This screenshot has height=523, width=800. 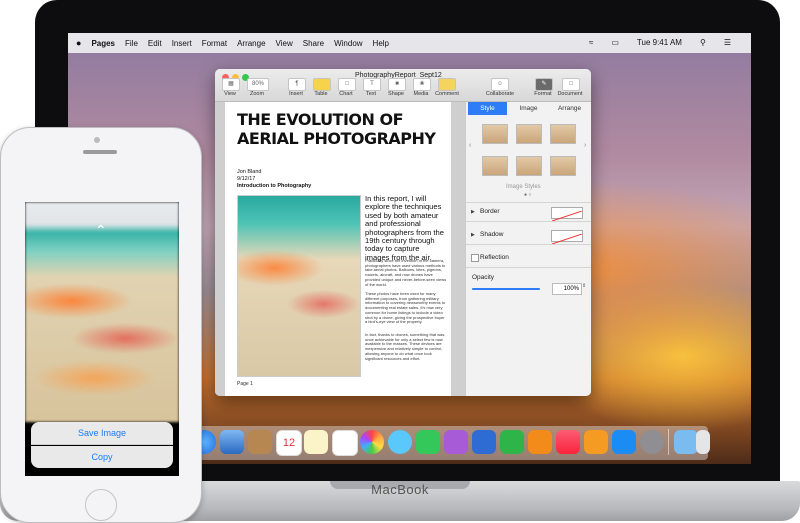 I want to click on menu-item-edit: Edit, so click(x=155, y=43).